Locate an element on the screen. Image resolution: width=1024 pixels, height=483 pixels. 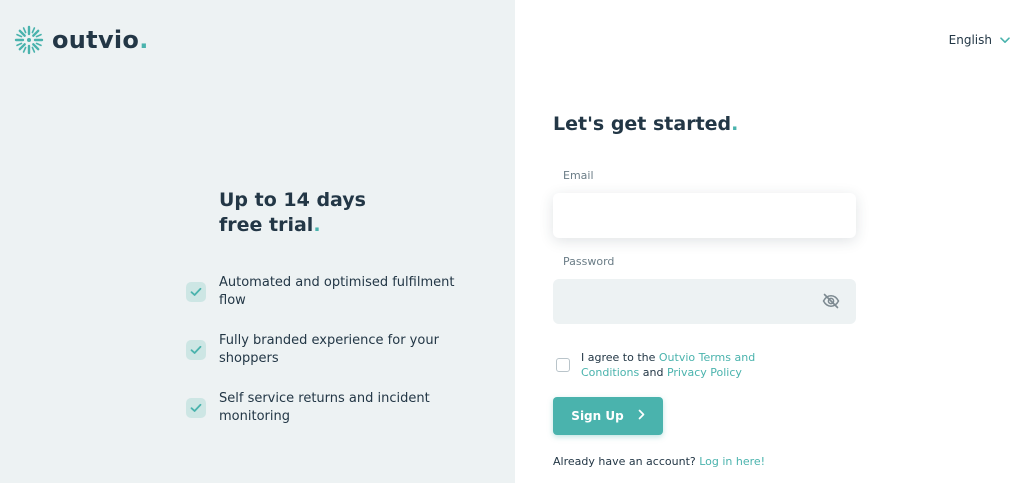
chevron-right-icon is located at coordinates (641, 416).